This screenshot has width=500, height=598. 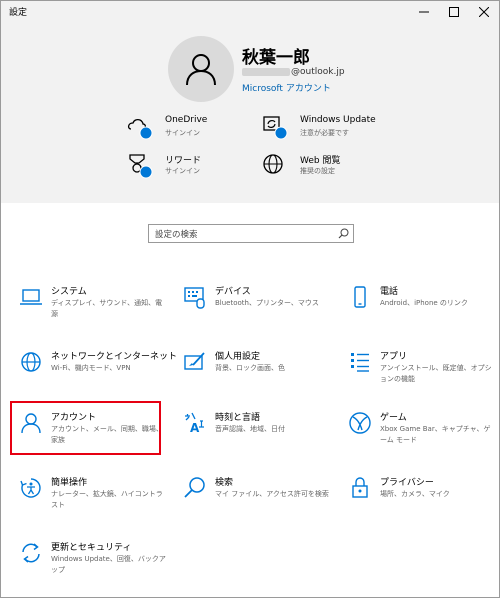 What do you see at coordinates (194, 361) in the screenshot?
I see `personalization-icon` at bounding box center [194, 361].